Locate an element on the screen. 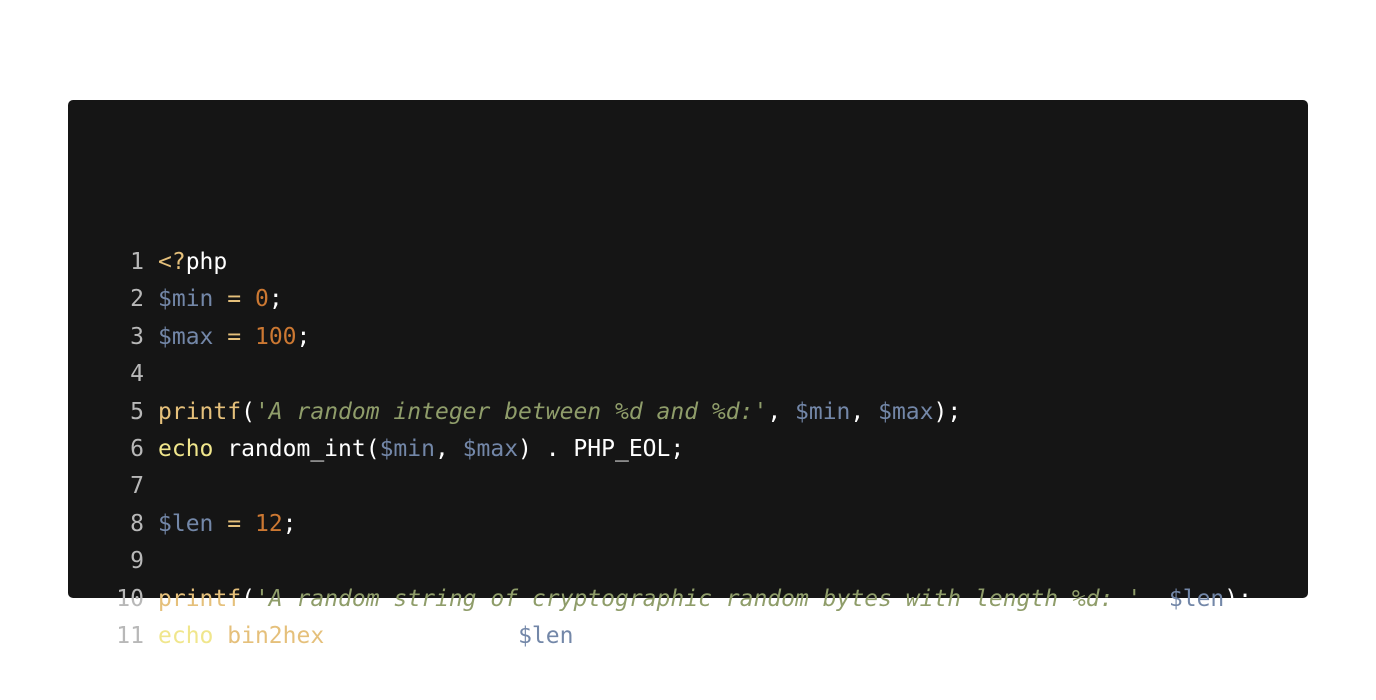  code-token-num: 0 is located at coordinates (261, 299).